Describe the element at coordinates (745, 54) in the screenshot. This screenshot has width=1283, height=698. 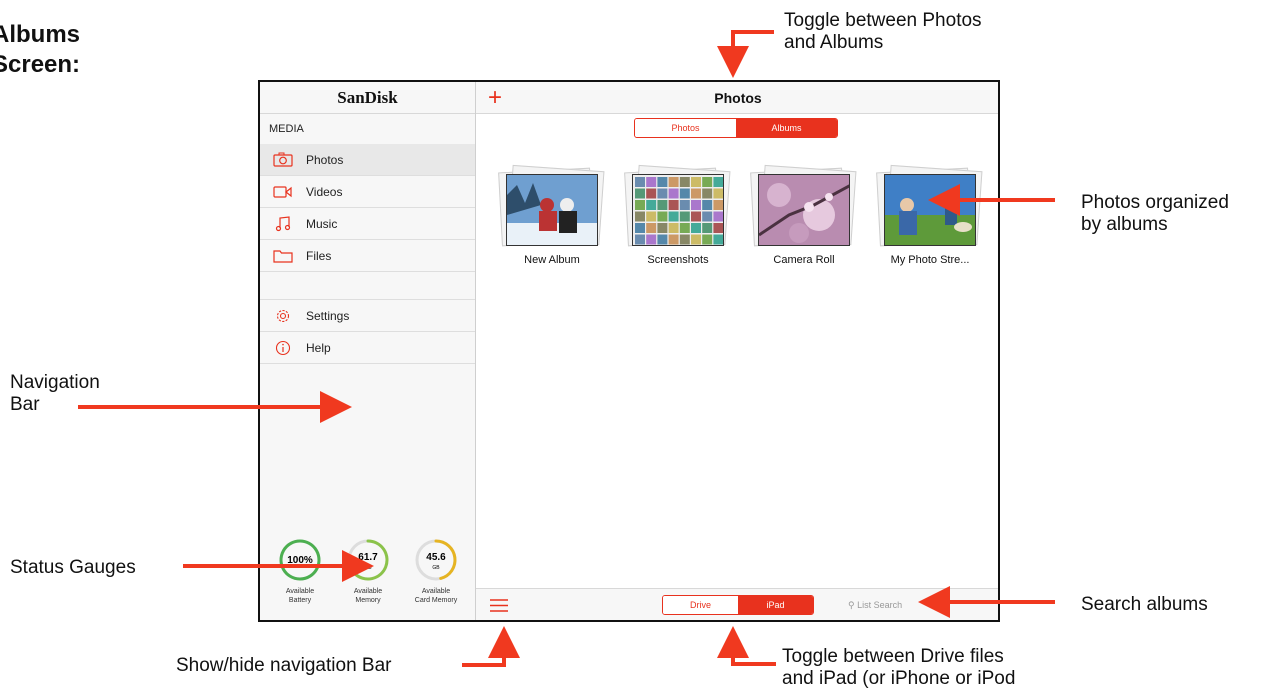
I see `arrow-toggle-photos-albums` at that location.